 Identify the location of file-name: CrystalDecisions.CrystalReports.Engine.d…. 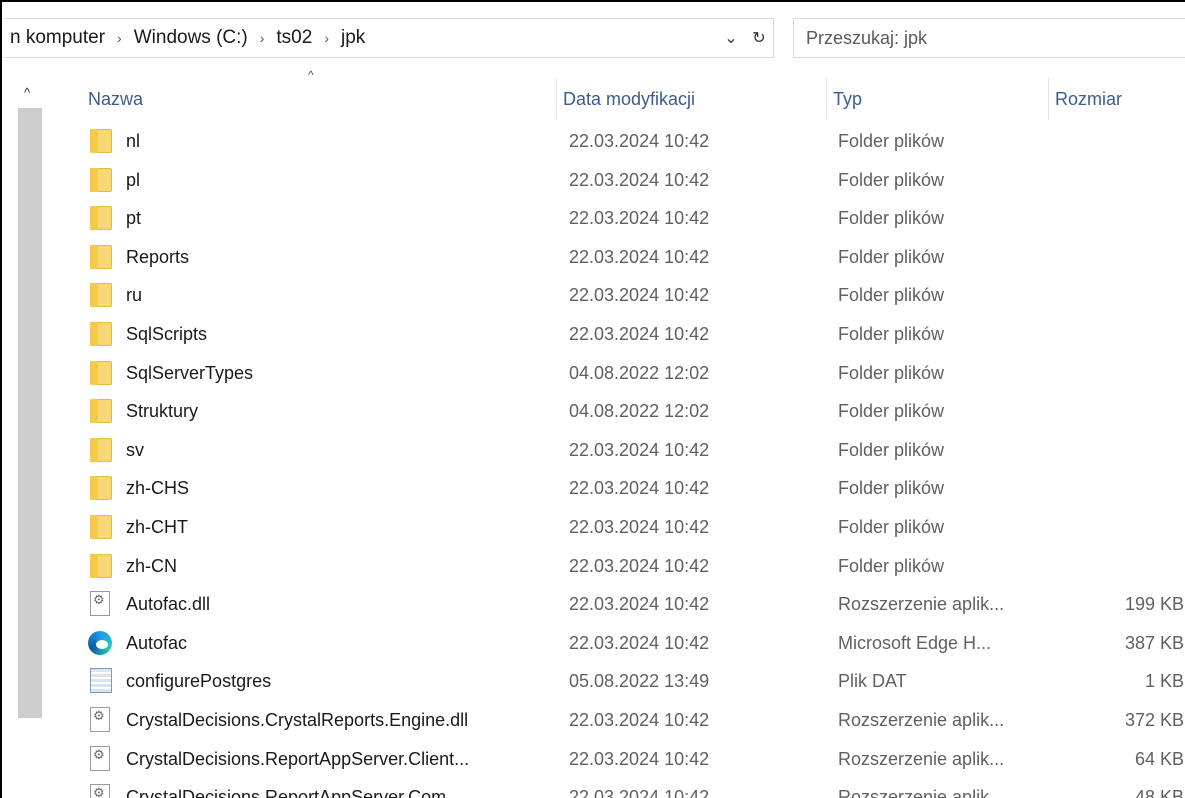
(297, 720).